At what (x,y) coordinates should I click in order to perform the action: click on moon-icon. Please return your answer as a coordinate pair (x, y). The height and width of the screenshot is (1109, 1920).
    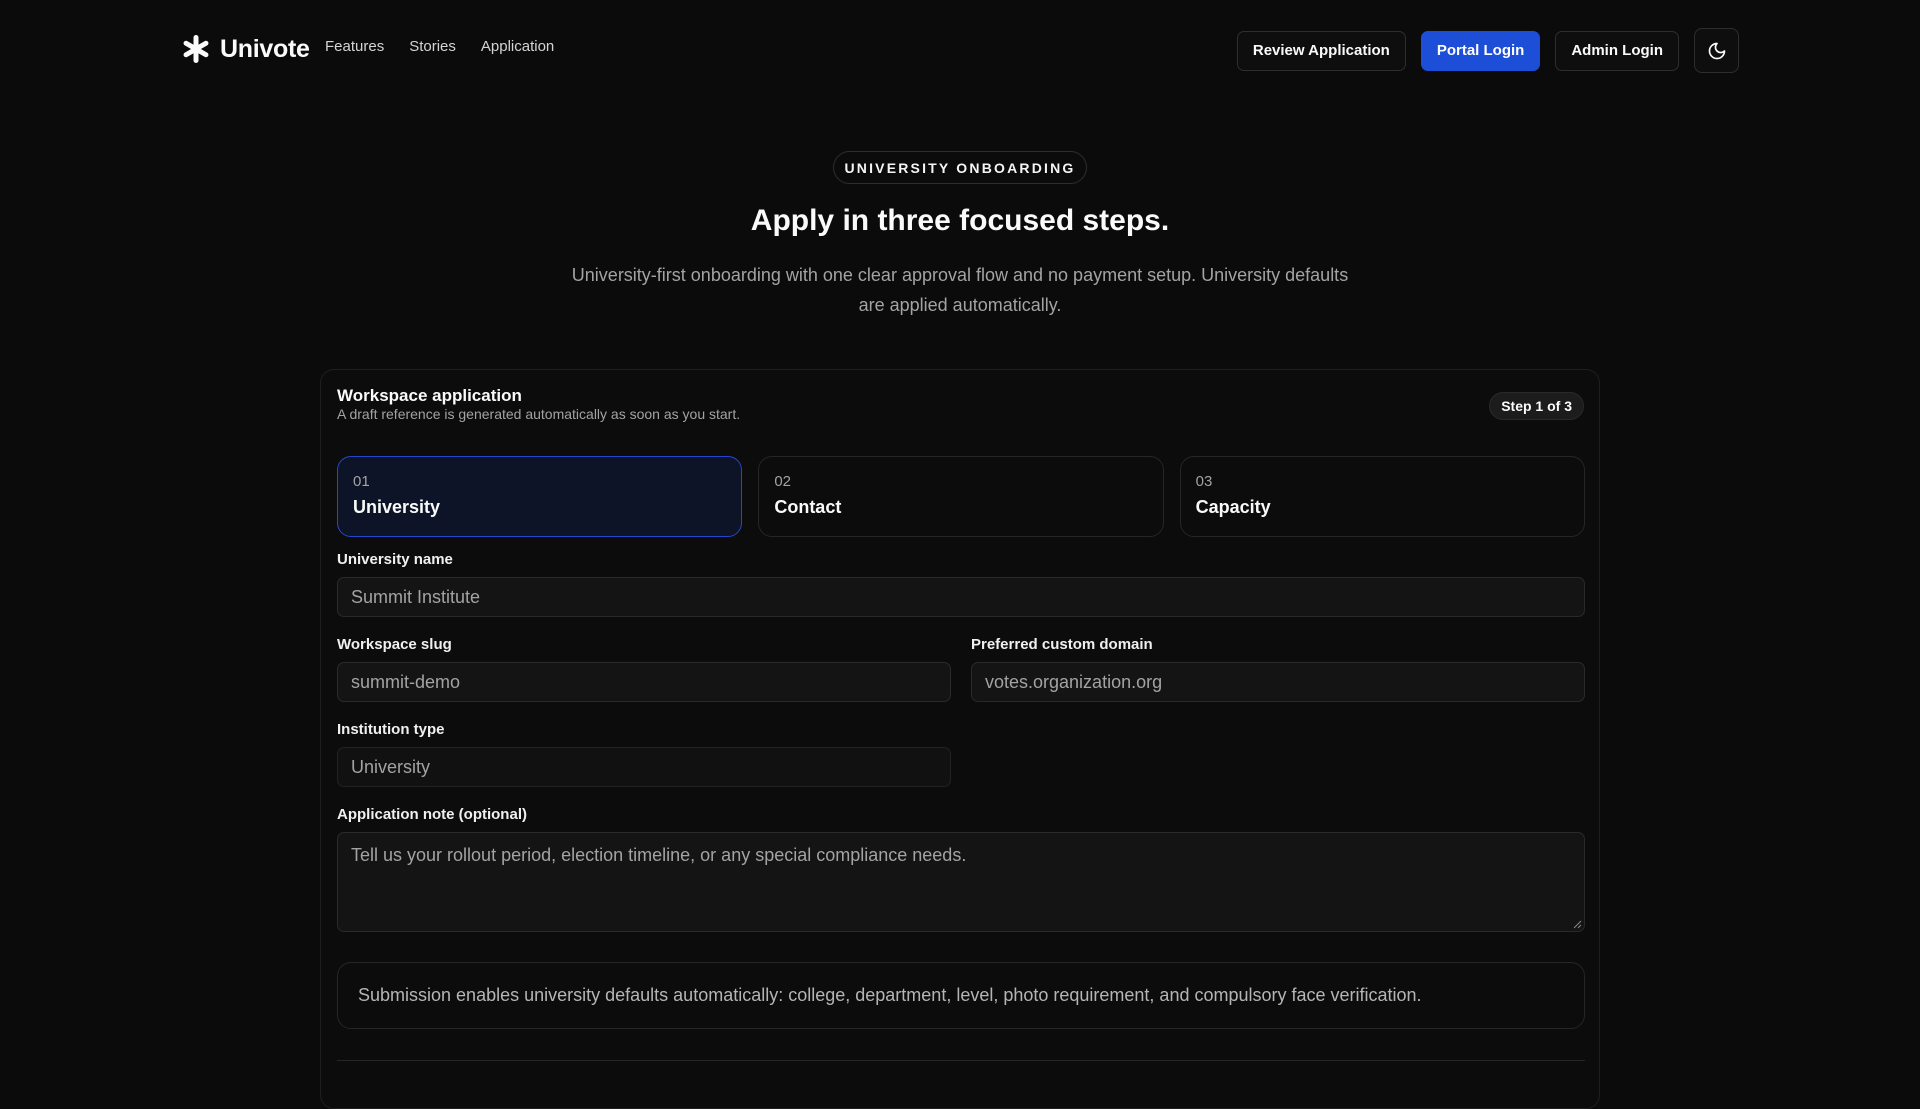
    Looking at the image, I should click on (1716, 50).